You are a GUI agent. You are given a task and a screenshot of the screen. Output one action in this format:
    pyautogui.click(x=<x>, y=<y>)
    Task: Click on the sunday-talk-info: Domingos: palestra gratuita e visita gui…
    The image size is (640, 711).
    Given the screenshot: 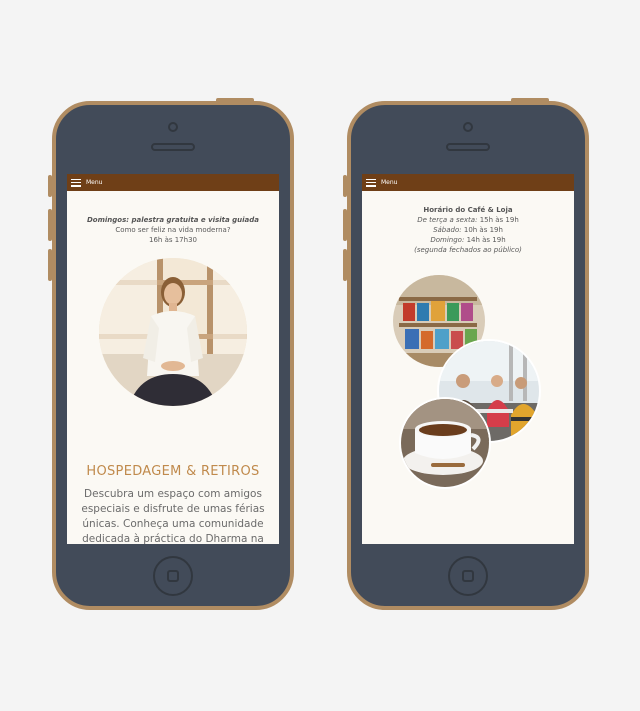 What is the action you would take?
    pyautogui.click(x=173, y=230)
    